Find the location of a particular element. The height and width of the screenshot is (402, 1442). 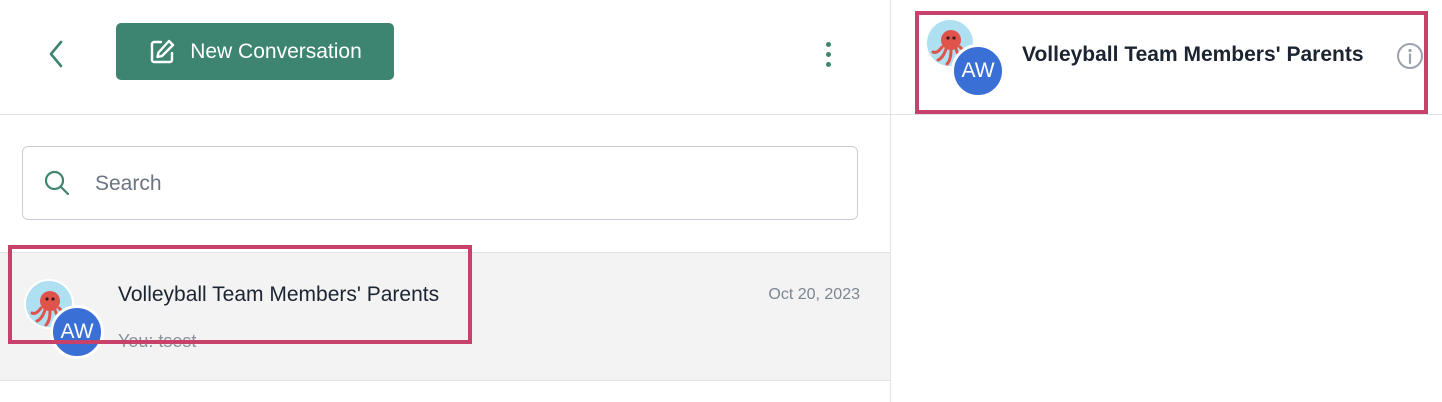

search-box is located at coordinates (440, 183).